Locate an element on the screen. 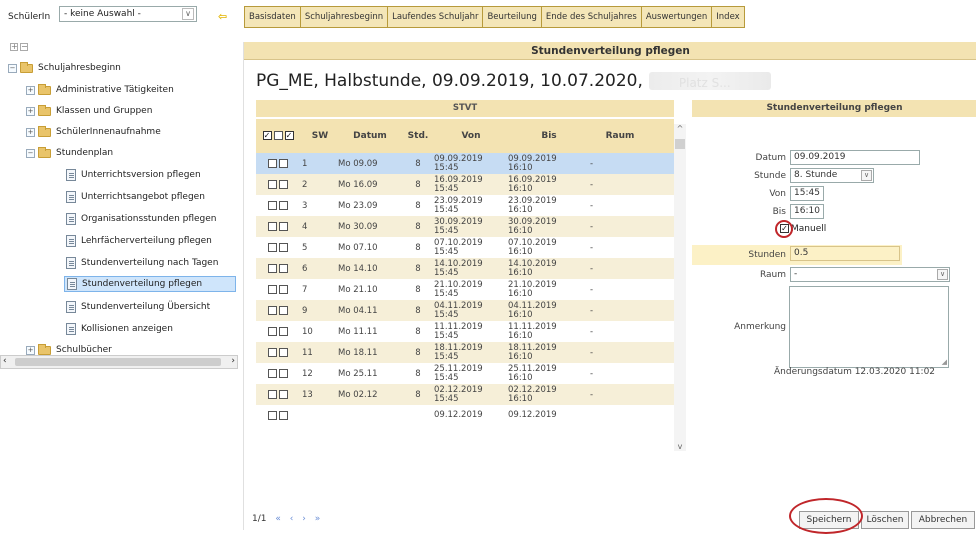 This screenshot has width=976, height=534. col-datum: Datum is located at coordinates (370, 136).